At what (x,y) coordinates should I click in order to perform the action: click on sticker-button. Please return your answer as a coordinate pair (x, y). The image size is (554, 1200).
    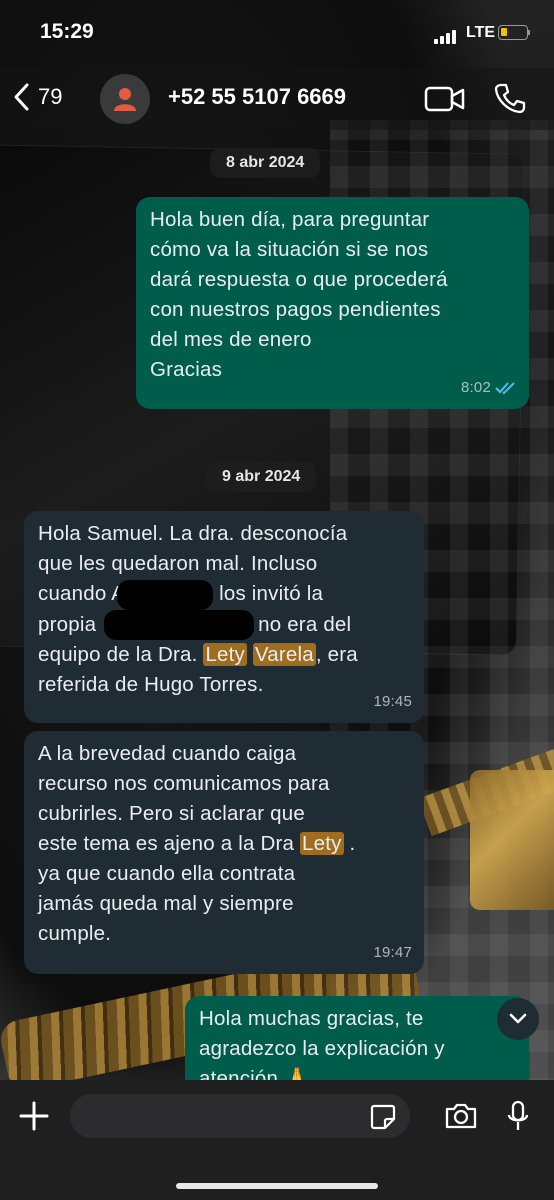
    Looking at the image, I should click on (383, 1119).